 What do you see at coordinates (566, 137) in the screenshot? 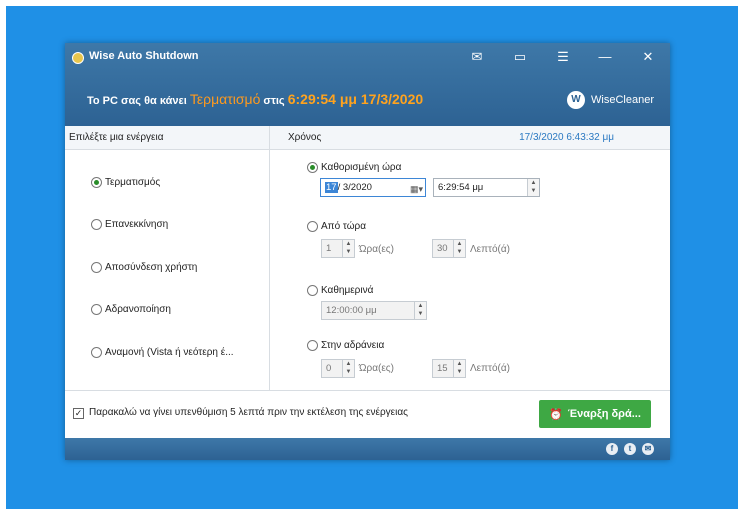
I see `current-datetime: 17/3/2020 6:43:32 μμ` at bounding box center [566, 137].